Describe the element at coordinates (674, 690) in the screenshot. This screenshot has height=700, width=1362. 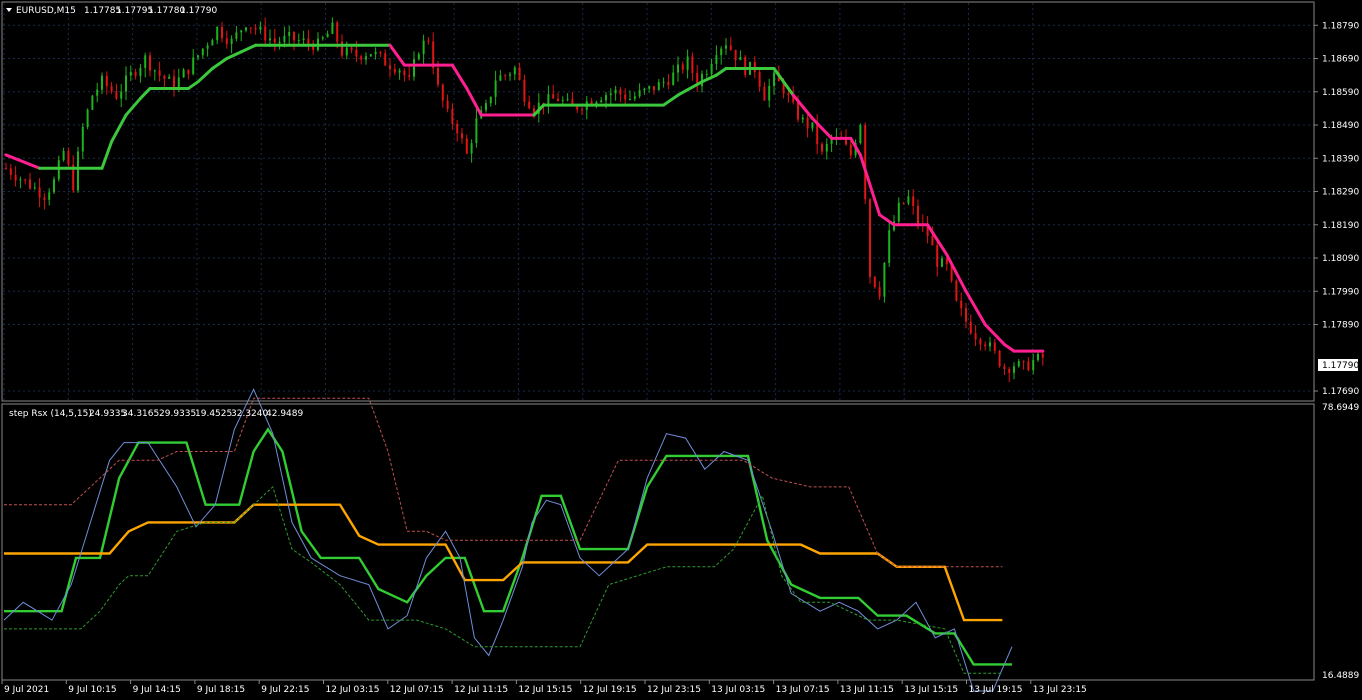
I see `time-tick-label: 12 Jul 23:15` at that location.